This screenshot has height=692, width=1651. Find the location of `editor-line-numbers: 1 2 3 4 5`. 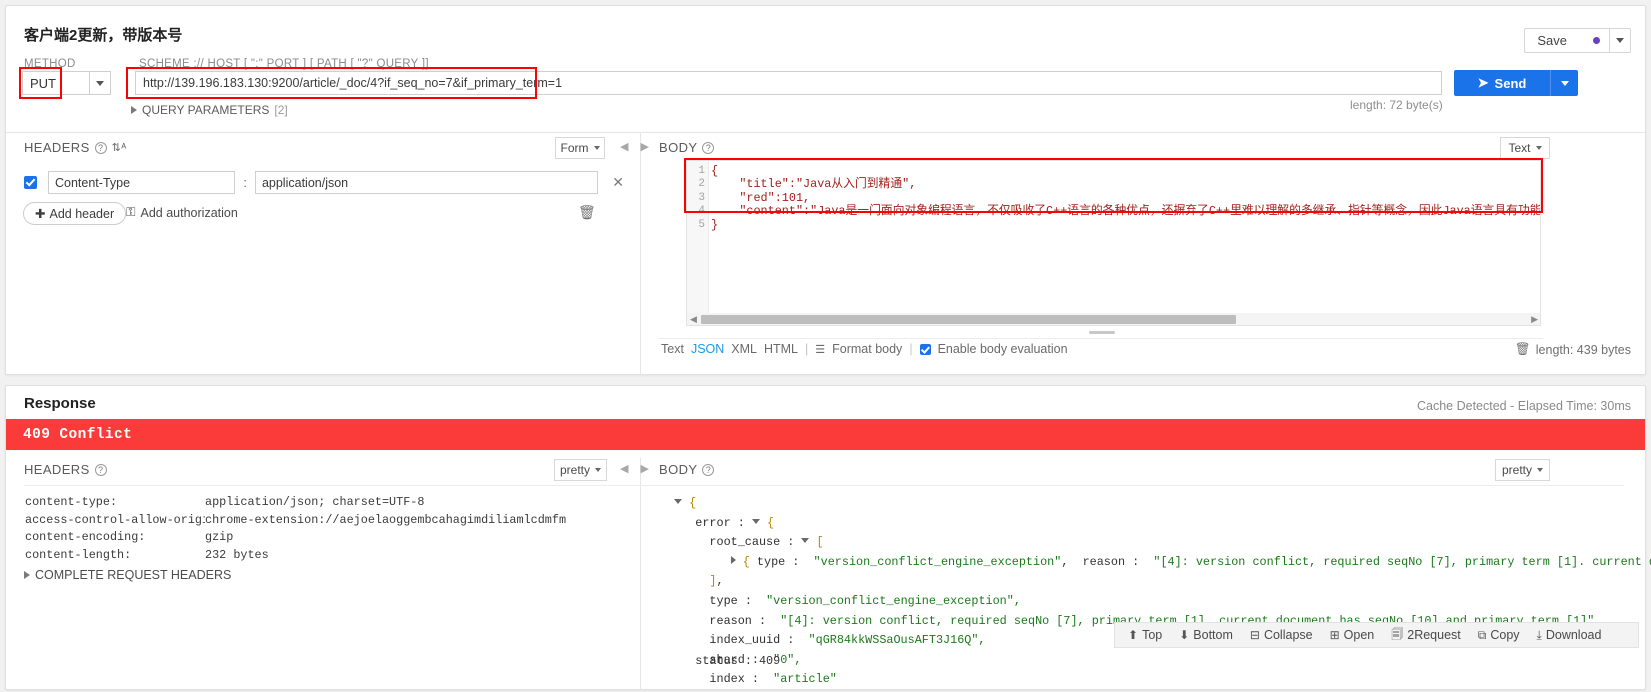

editor-line-numbers: 1 2 3 4 5 is located at coordinates (698, 240).